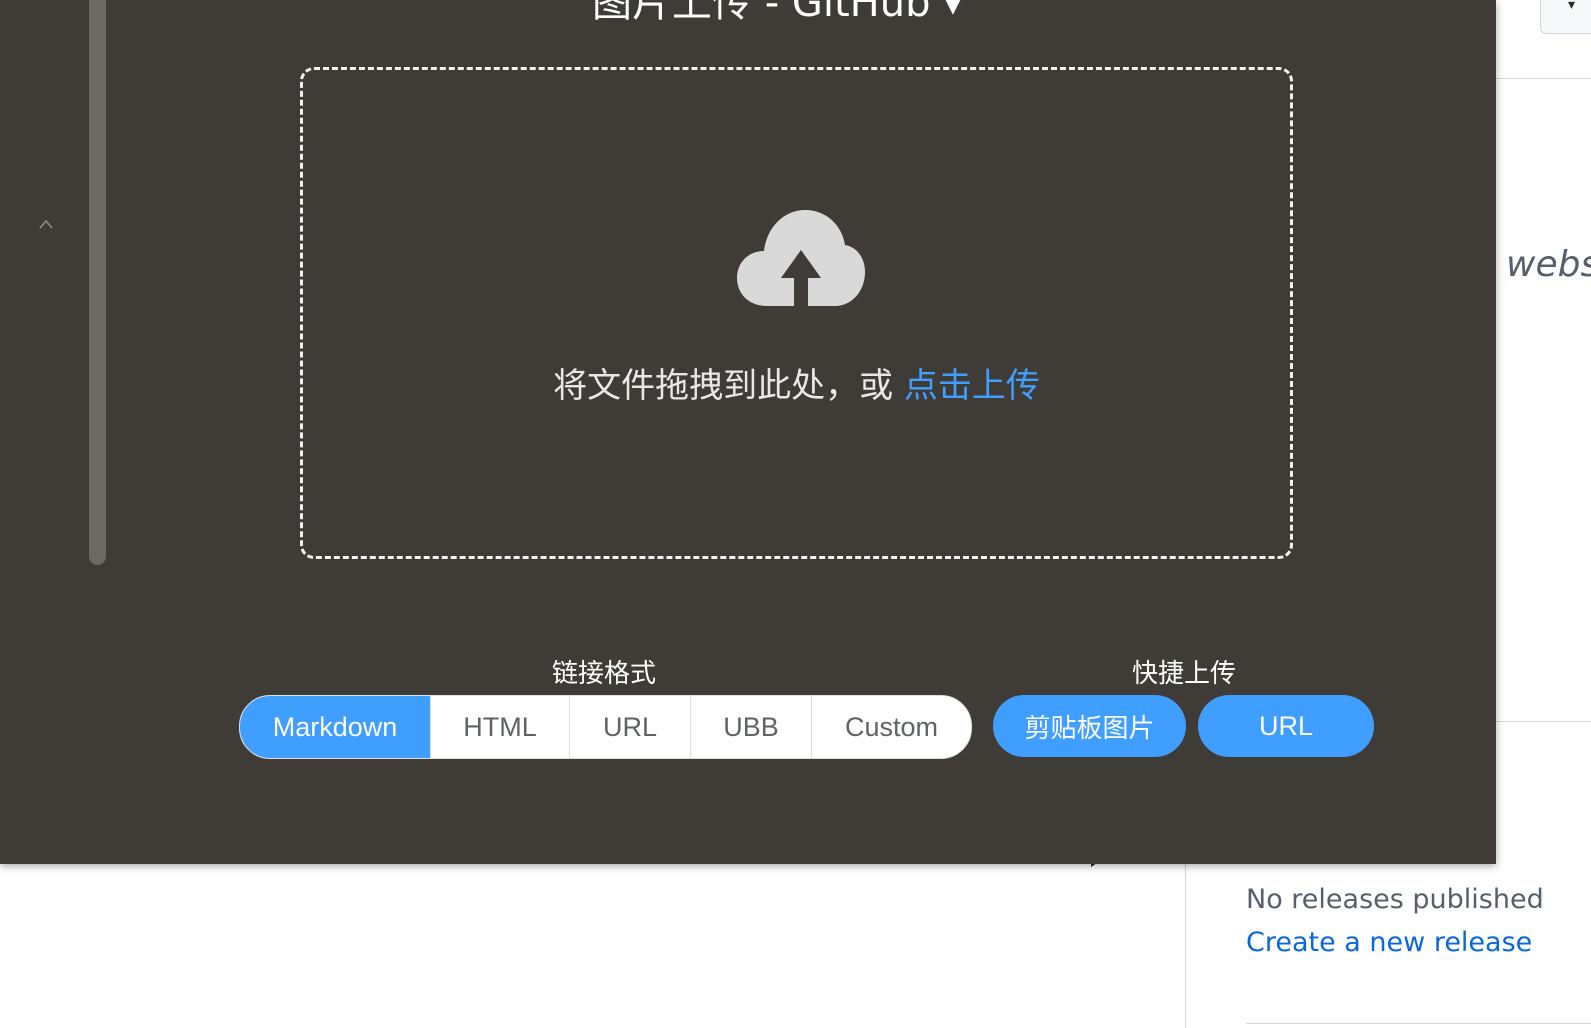 The height and width of the screenshot is (1028, 1591). Describe the element at coordinates (1565, 17) in the screenshot. I see `dropdown-button` at that location.